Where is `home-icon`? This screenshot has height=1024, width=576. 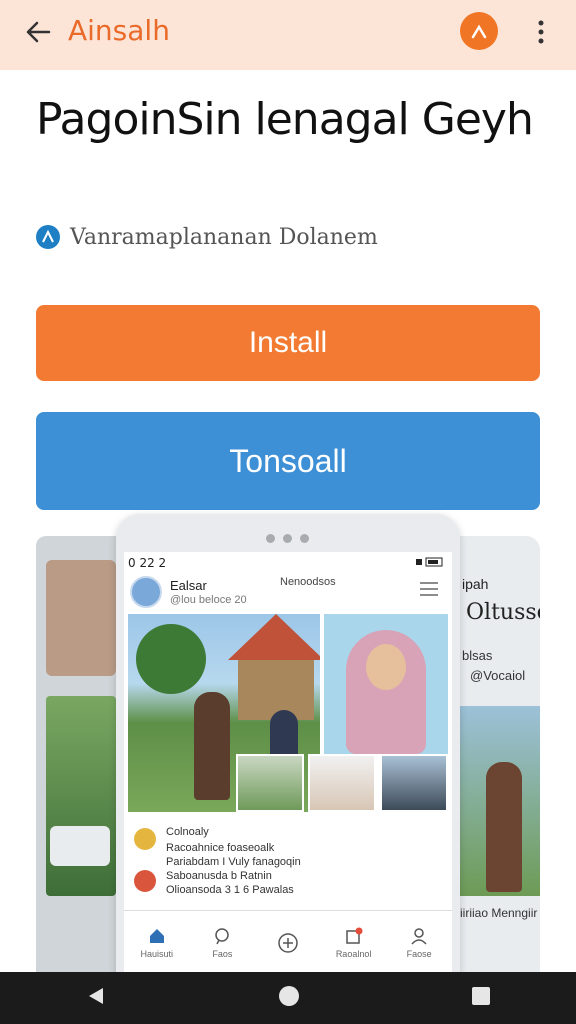 home-icon is located at coordinates (156, 936).